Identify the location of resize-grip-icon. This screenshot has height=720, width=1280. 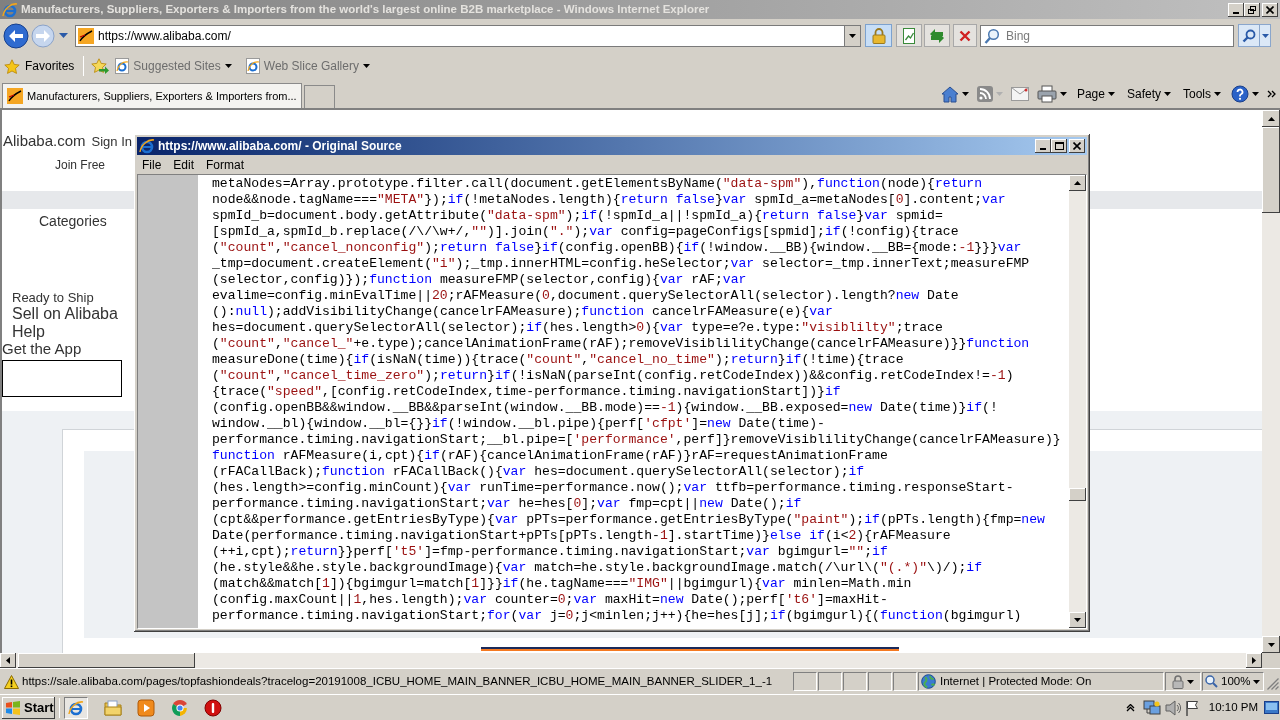
(1273, 684).